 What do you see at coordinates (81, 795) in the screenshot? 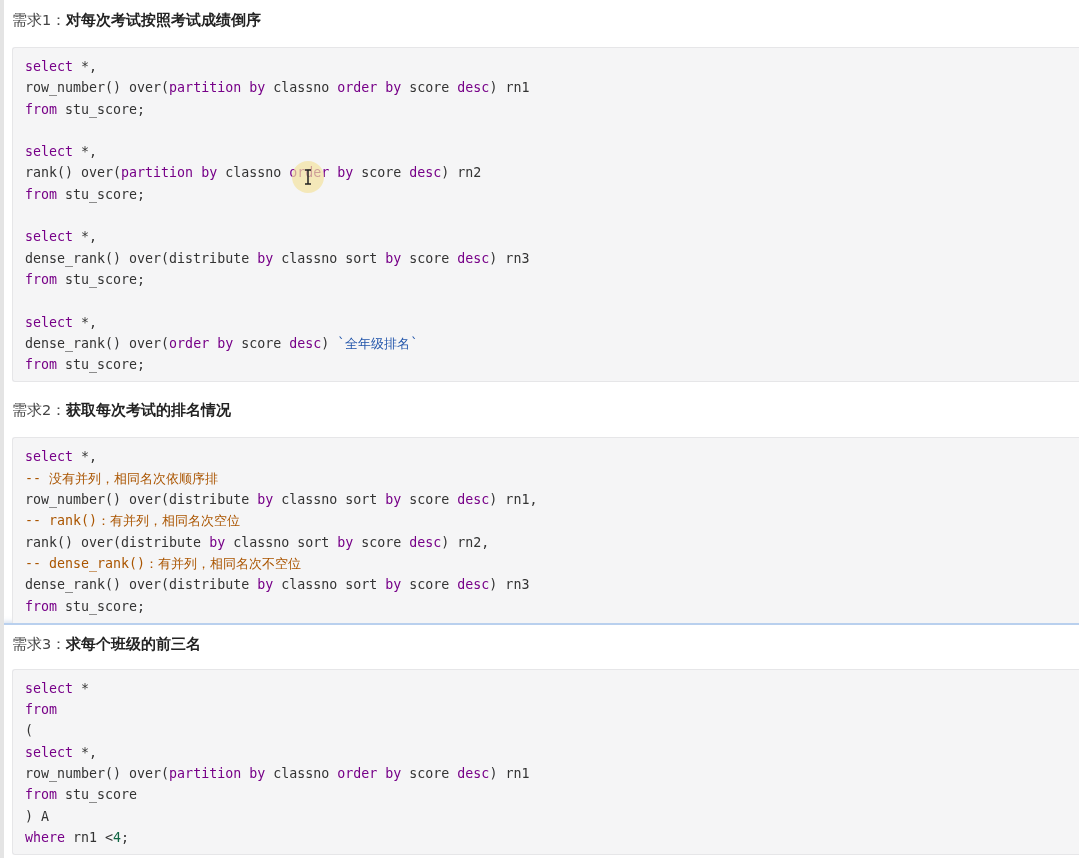
I see `code-line: from stu_score` at bounding box center [81, 795].